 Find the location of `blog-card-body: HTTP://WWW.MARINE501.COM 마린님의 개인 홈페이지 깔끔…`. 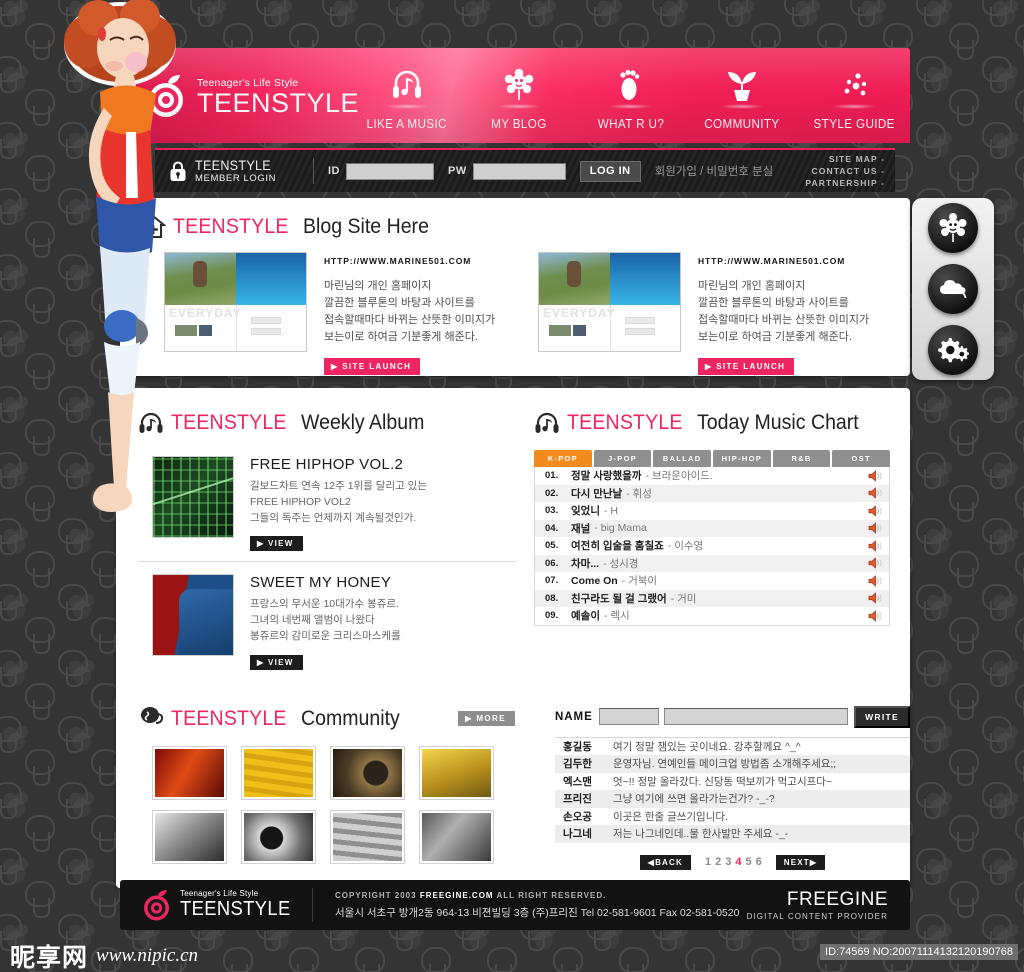

blog-card-body: HTTP://WWW.MARINE501.COM 마린님의 개인 홈페이지 깔끔… is located at coordinates (783, 314).